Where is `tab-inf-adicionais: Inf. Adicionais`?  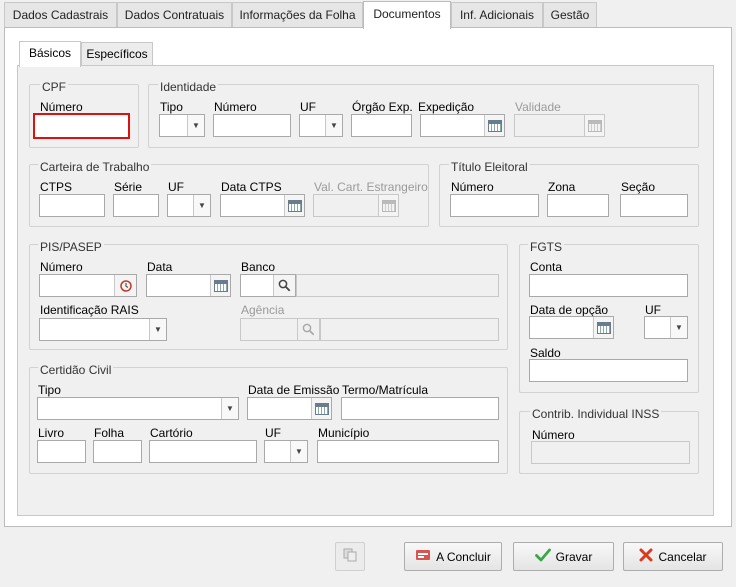 tab-inf-adicionais: Inf. Adicionais is located at coordinates (497, 15).